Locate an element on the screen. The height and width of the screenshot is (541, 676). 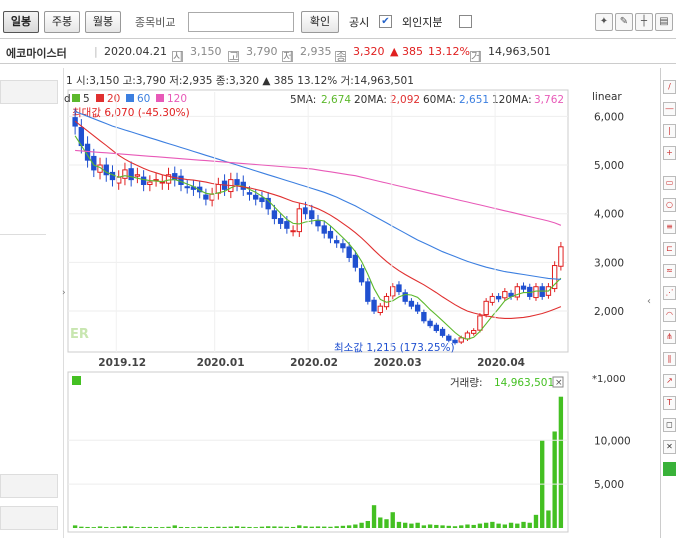
change-arrow: ▲ is located at coordinates (394, 51).